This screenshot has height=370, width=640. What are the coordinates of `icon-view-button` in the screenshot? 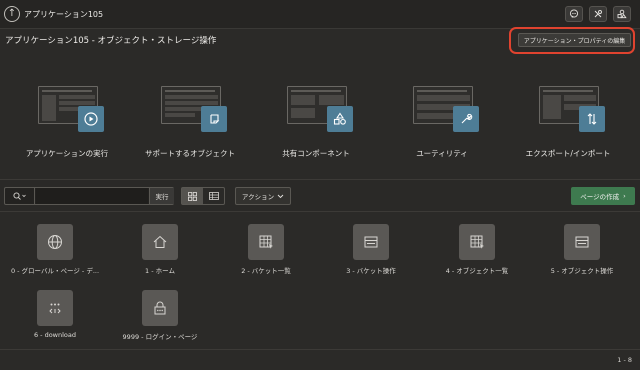 It's located at (192, 196).